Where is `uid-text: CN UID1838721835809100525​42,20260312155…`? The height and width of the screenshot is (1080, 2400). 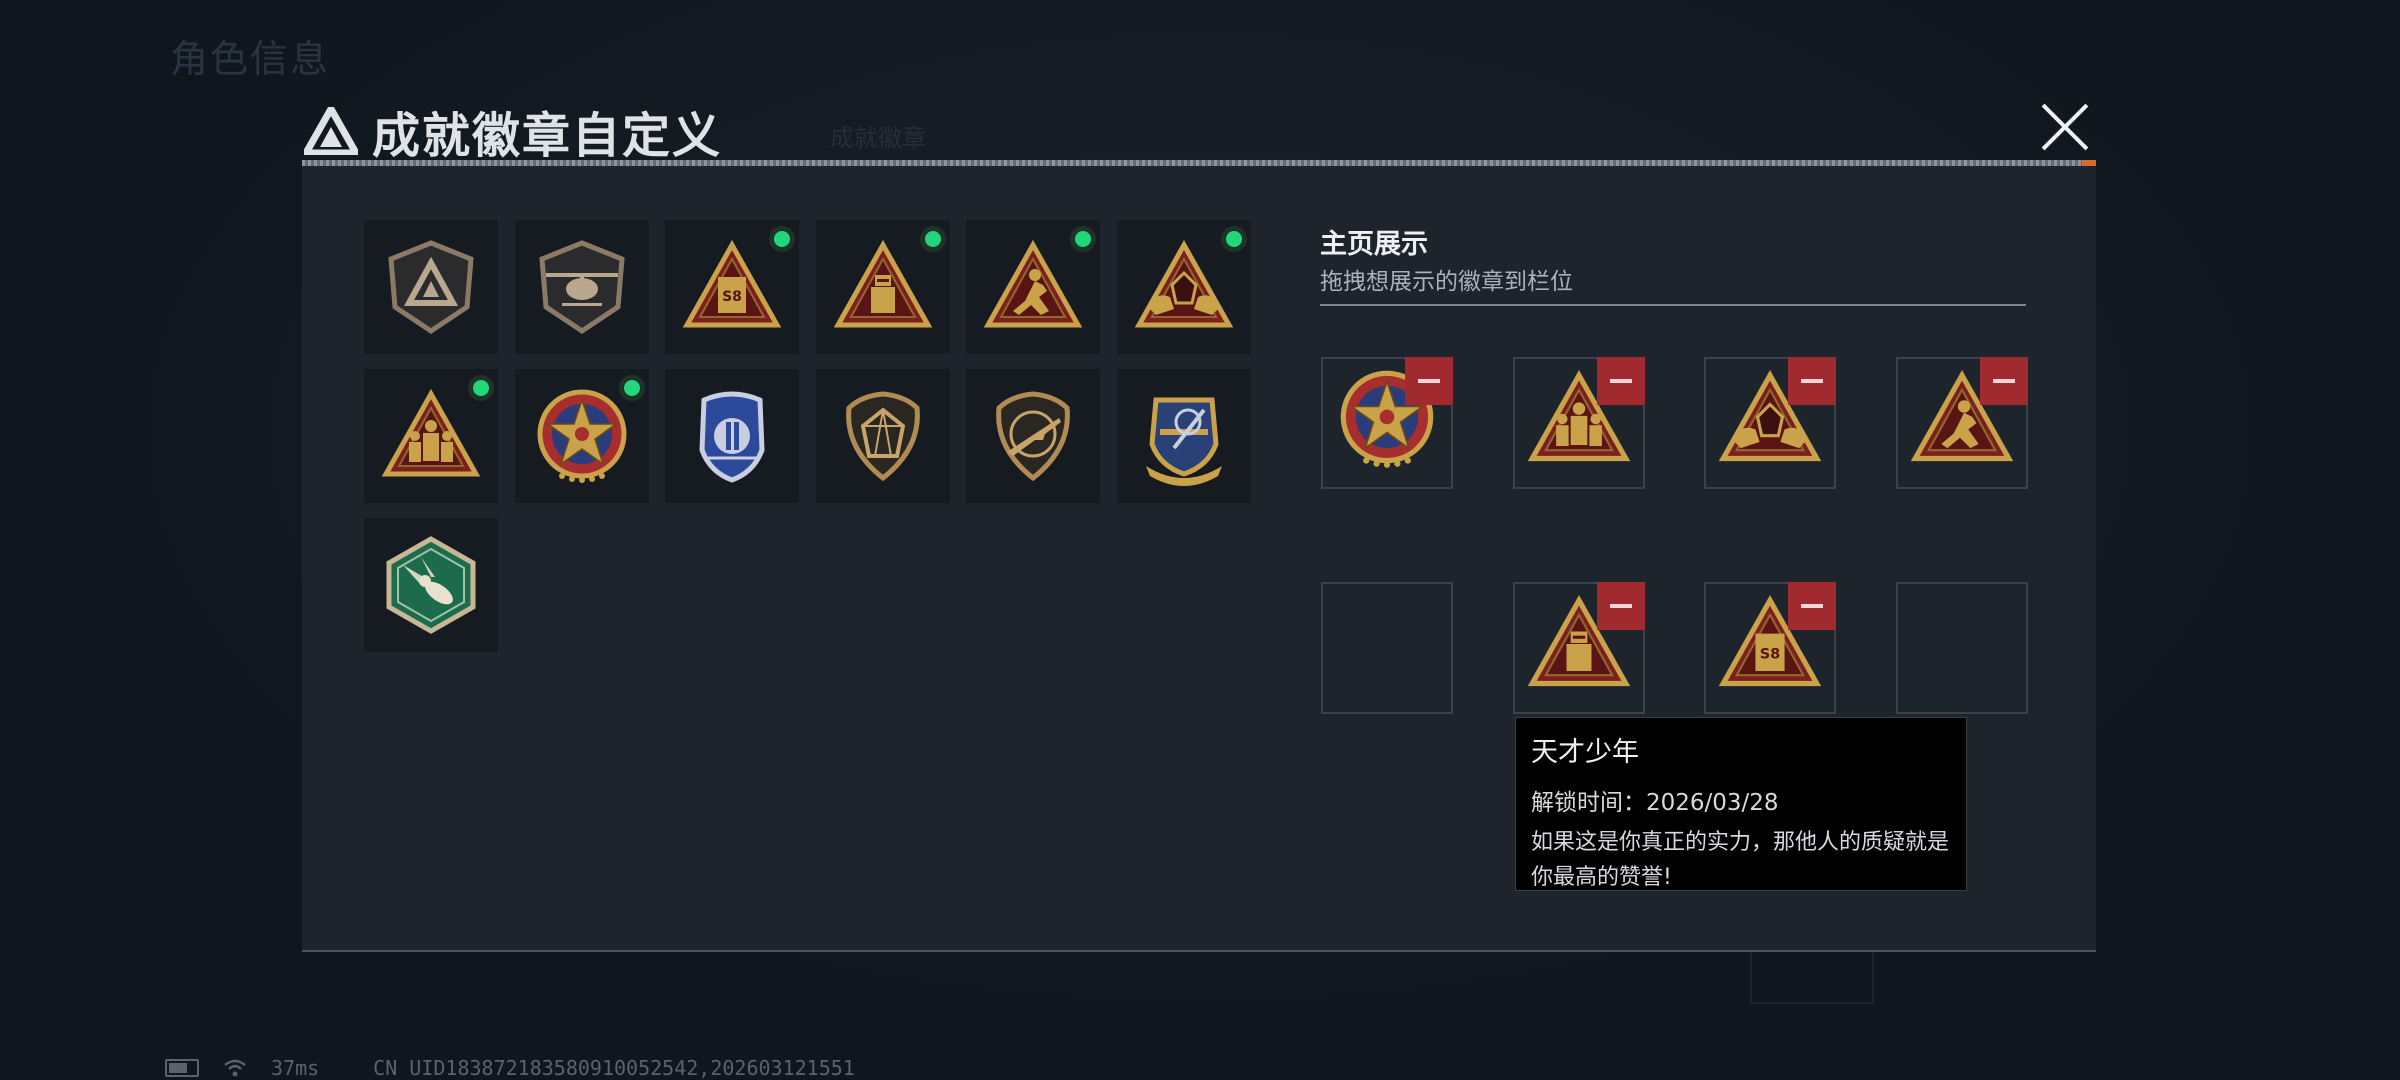 uid-text: CN UID1838721835809100525​42,20260312155… is located at coordinates (614, 1068).